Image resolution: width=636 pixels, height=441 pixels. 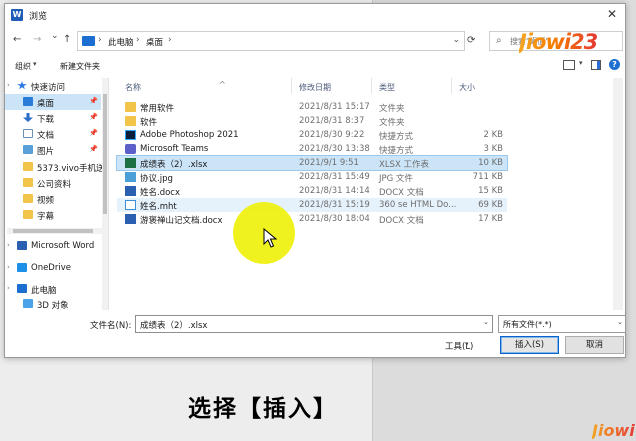 What do you see at coordinates (23, 66) in the screenshot?
I see `organize-button: 组织` at bounding box center [23, 66].